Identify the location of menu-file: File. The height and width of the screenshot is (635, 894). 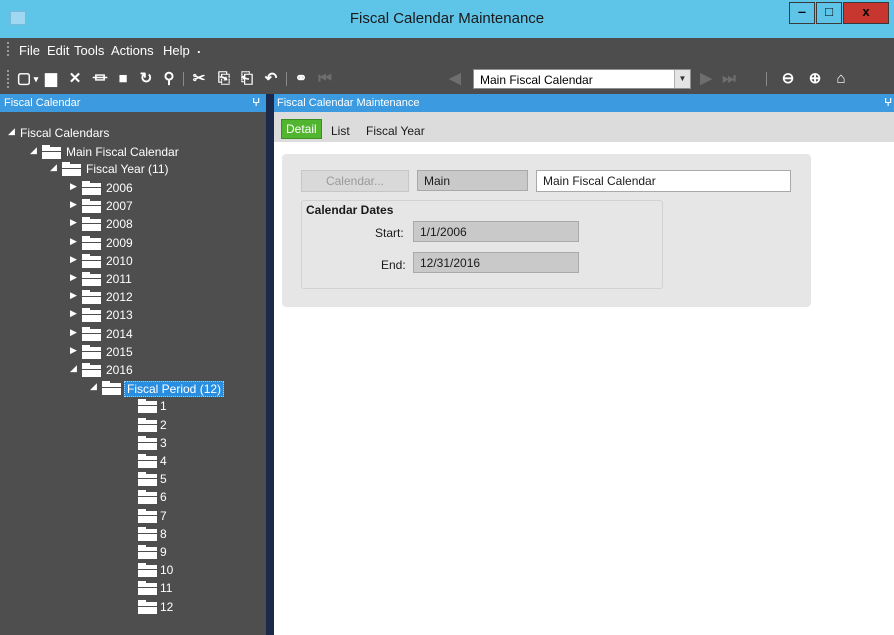
(29, 50).